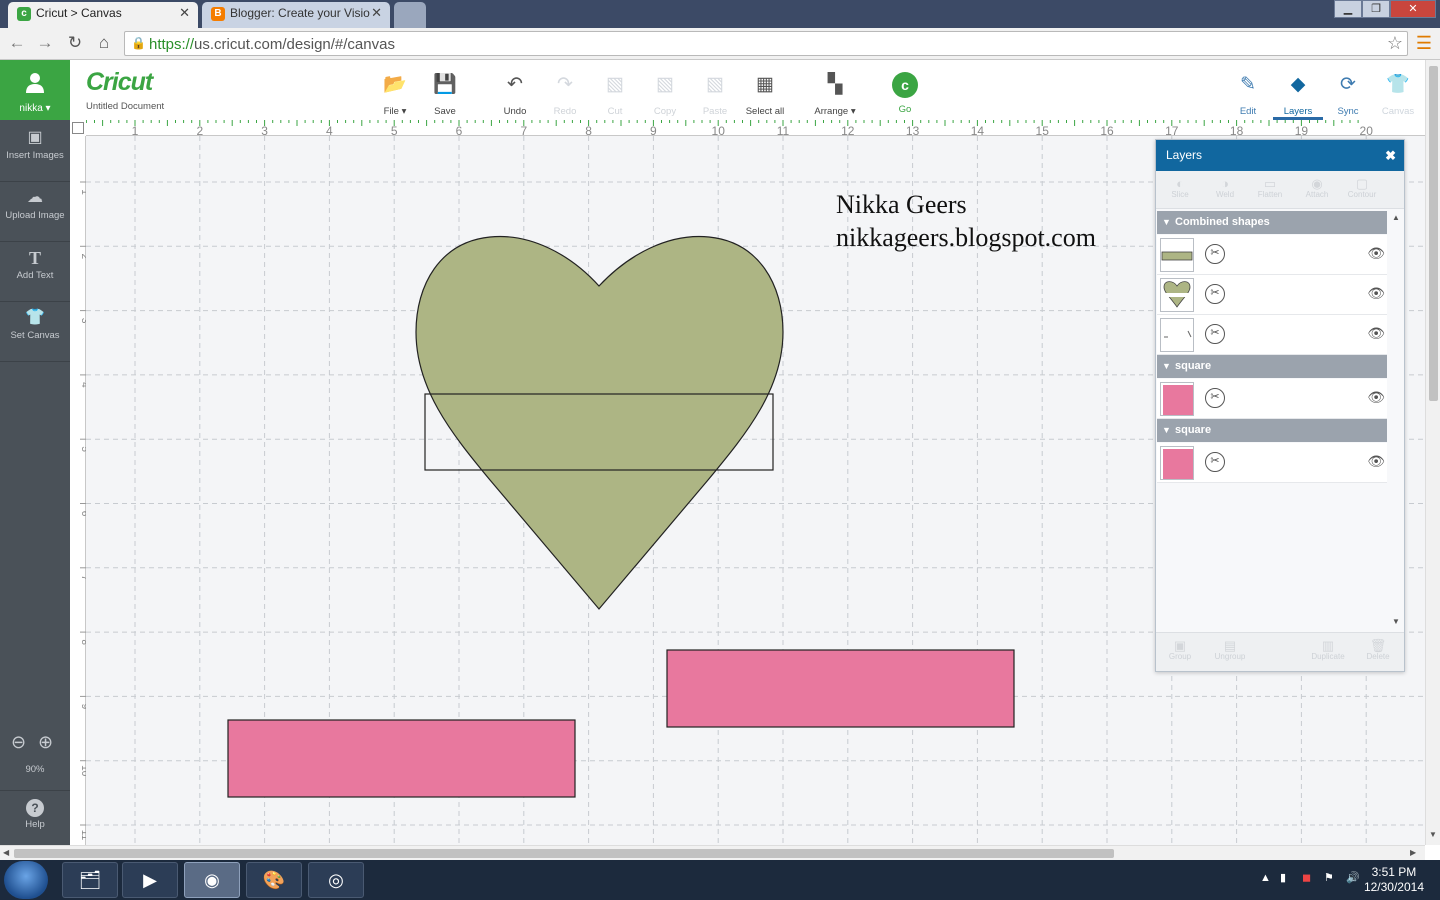 The image size is (1440, 900). I want to click on arrange-icon: ▚, so click(835, 84).